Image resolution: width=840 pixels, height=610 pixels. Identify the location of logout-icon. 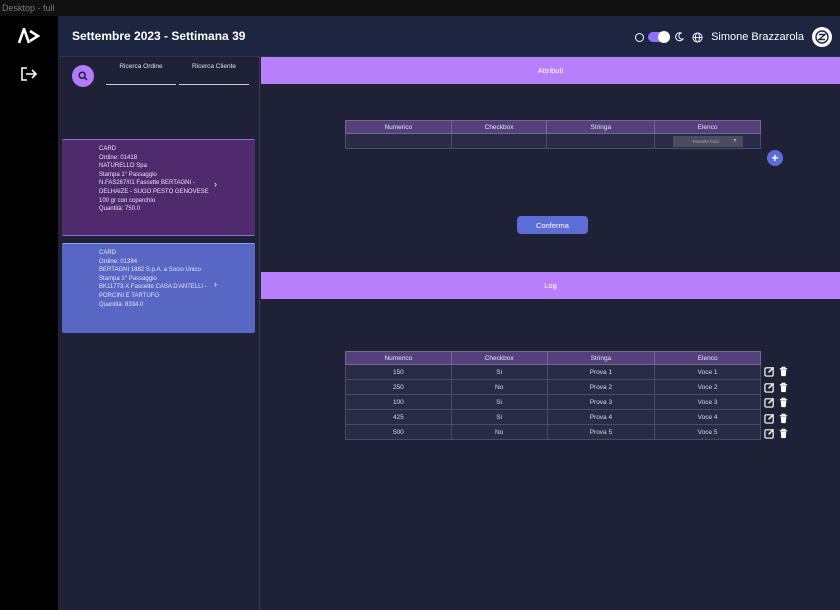
(29, 74).